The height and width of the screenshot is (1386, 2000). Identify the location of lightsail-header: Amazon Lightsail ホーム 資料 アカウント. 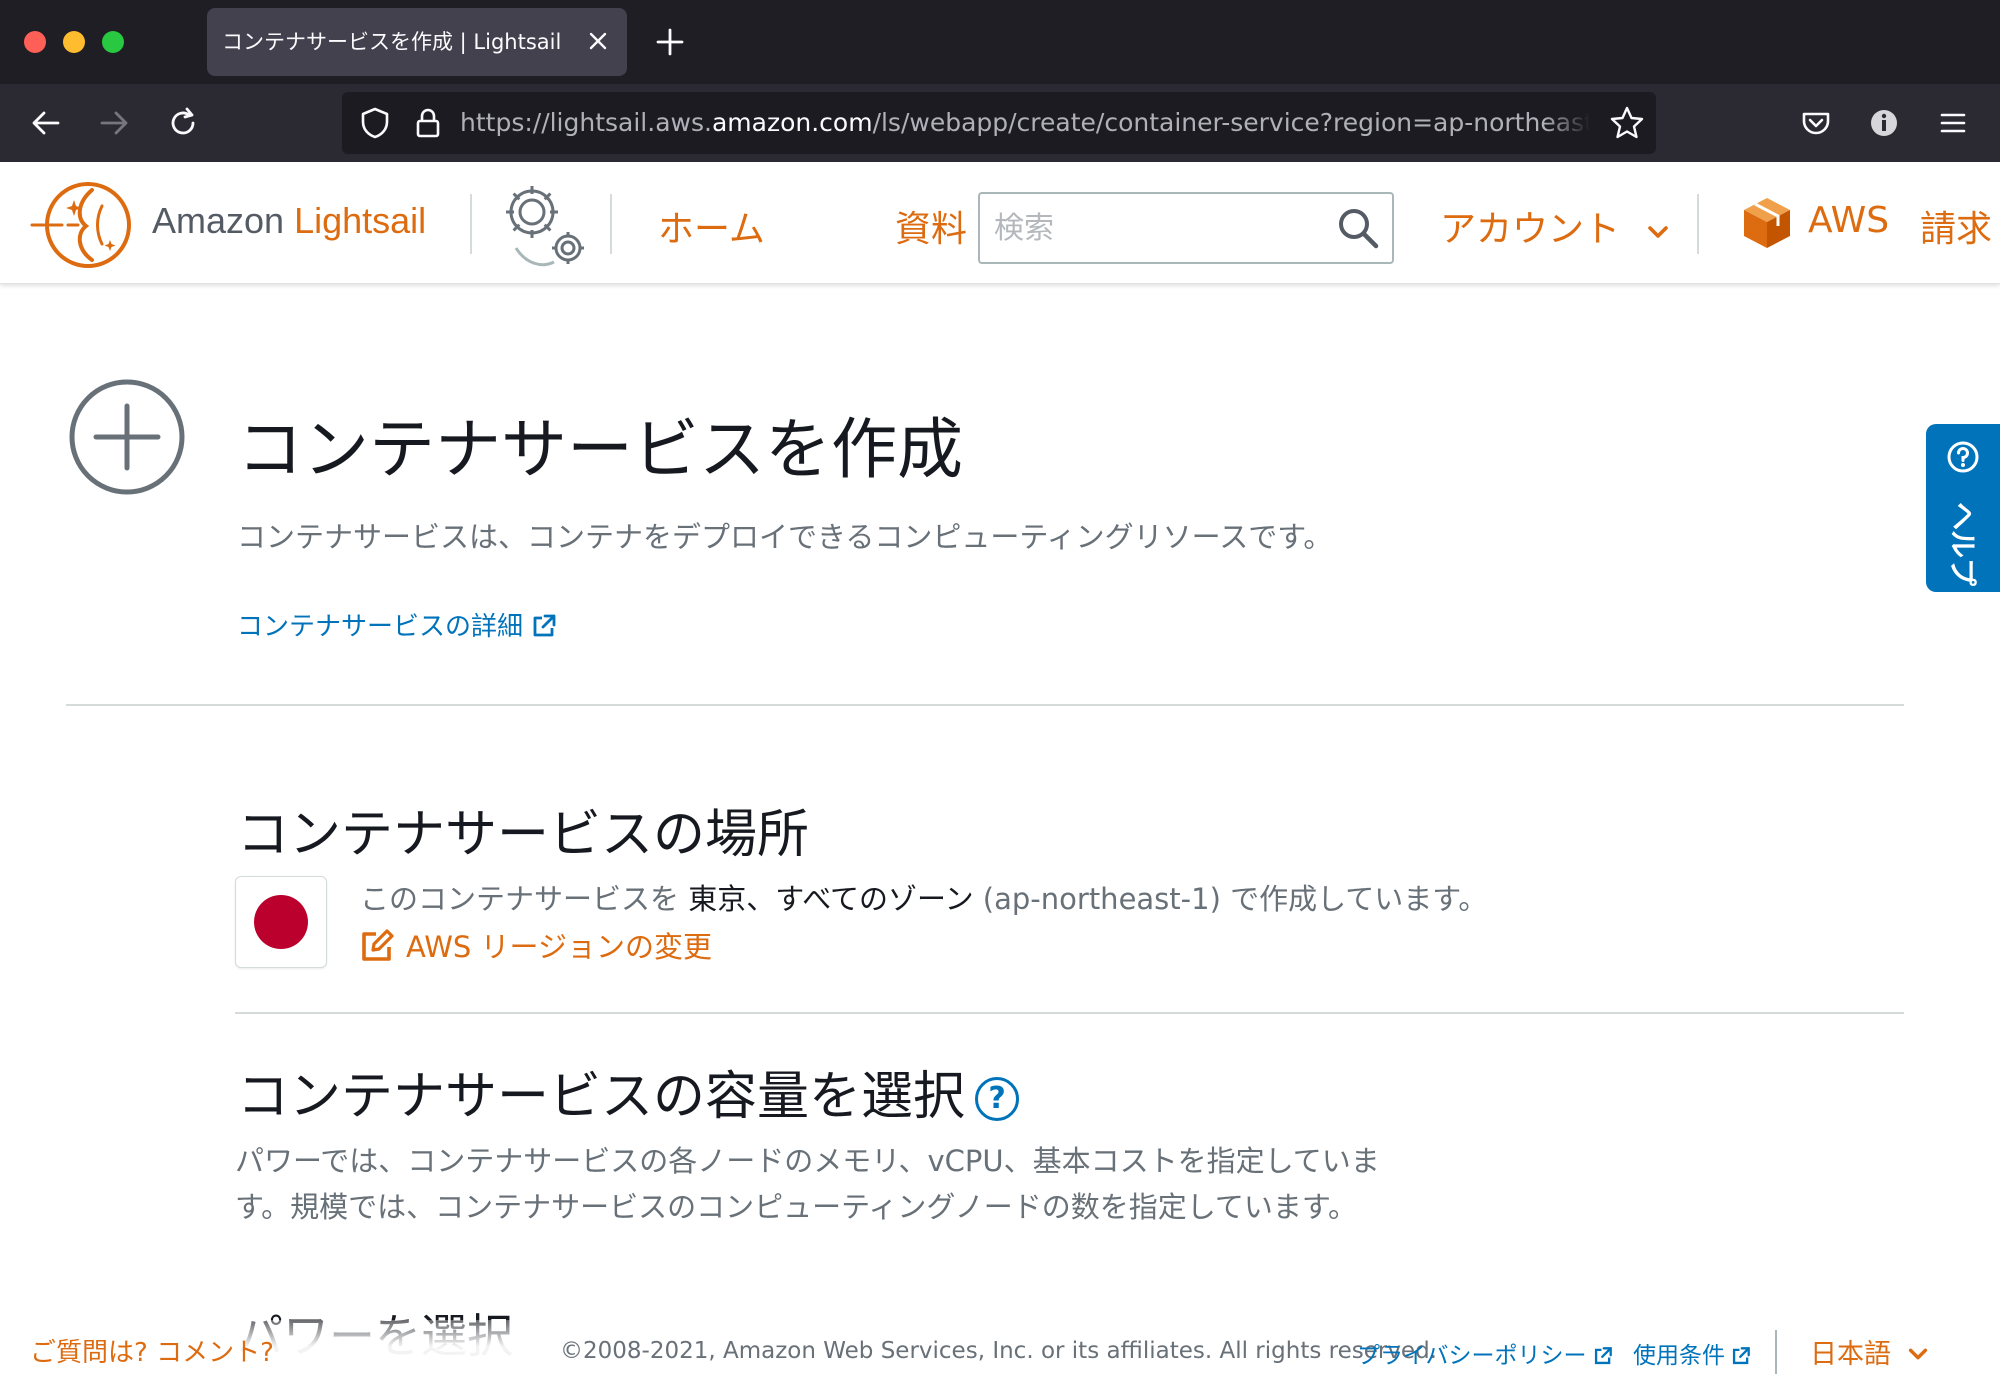
(1000, 223).